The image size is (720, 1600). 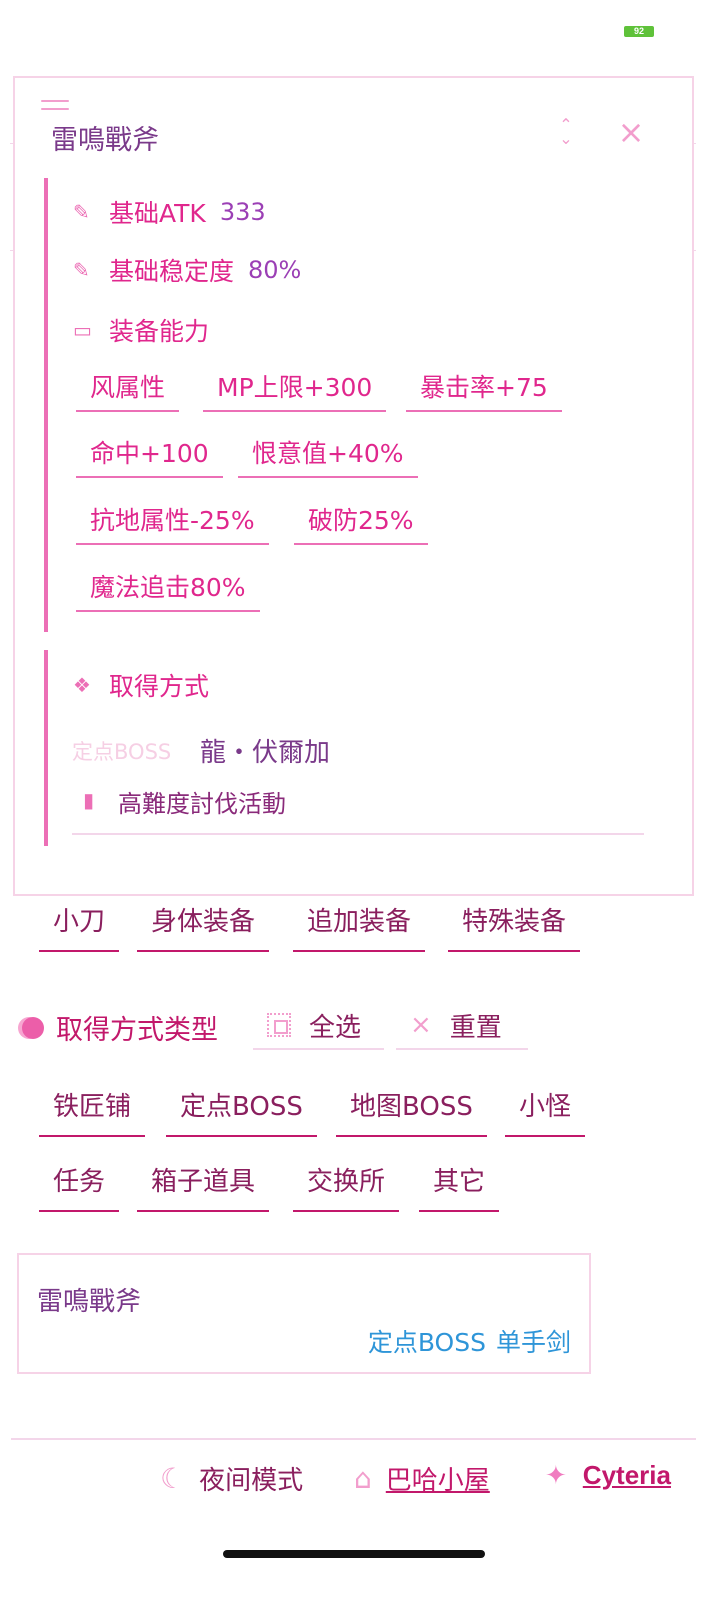 I want to click on map-icon: ▮, so click(x=89, y=800).